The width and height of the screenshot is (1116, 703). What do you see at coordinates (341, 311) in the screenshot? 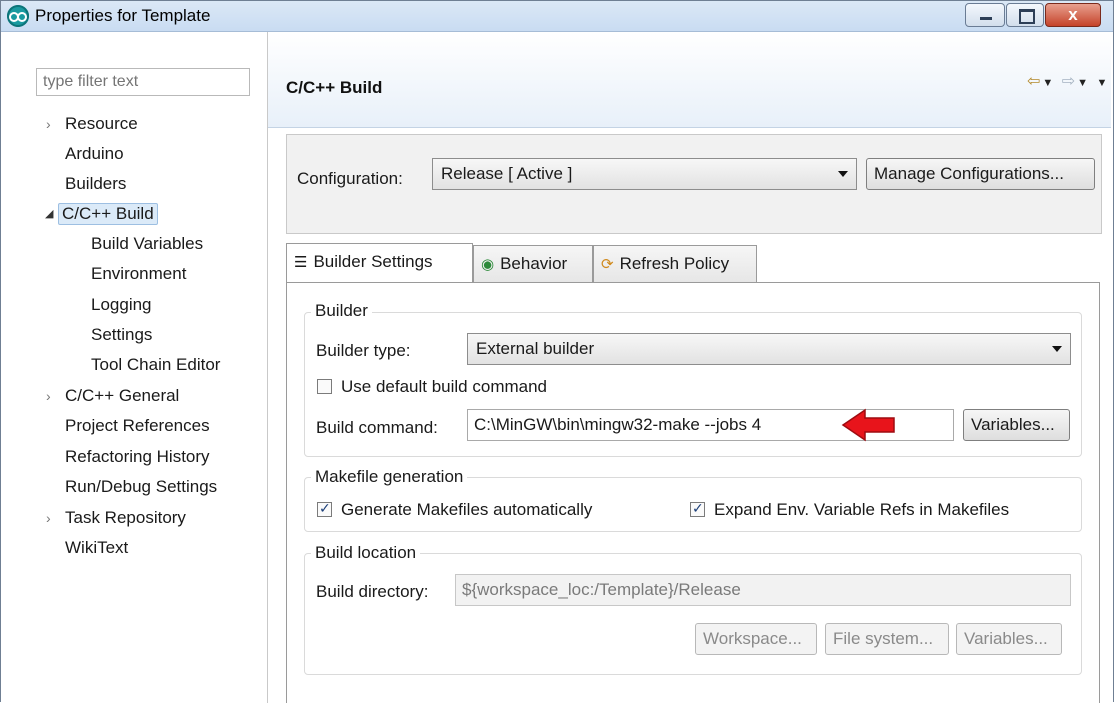
I see `builder-group-title: Builder` at bounding box center [341, 311].